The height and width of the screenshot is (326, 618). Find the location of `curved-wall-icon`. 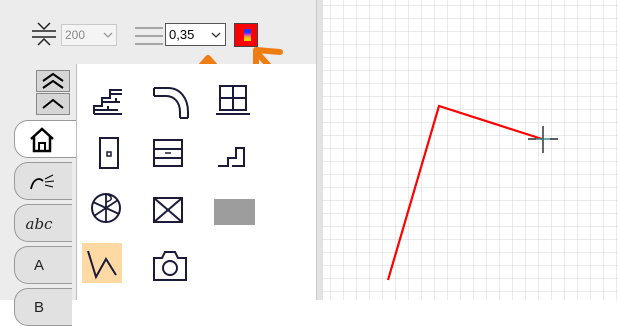

curved-wall-icon is located at coordinates (171, 103).